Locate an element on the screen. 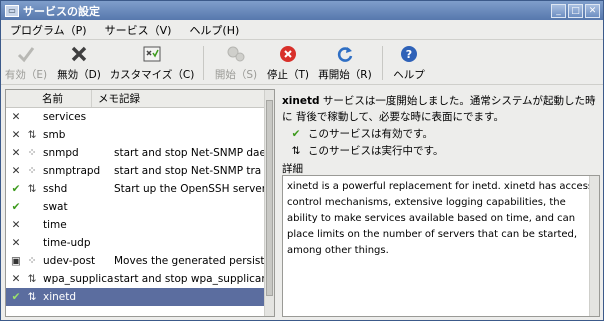  table-row: ✔ swat is located at coordinates (140, 207).